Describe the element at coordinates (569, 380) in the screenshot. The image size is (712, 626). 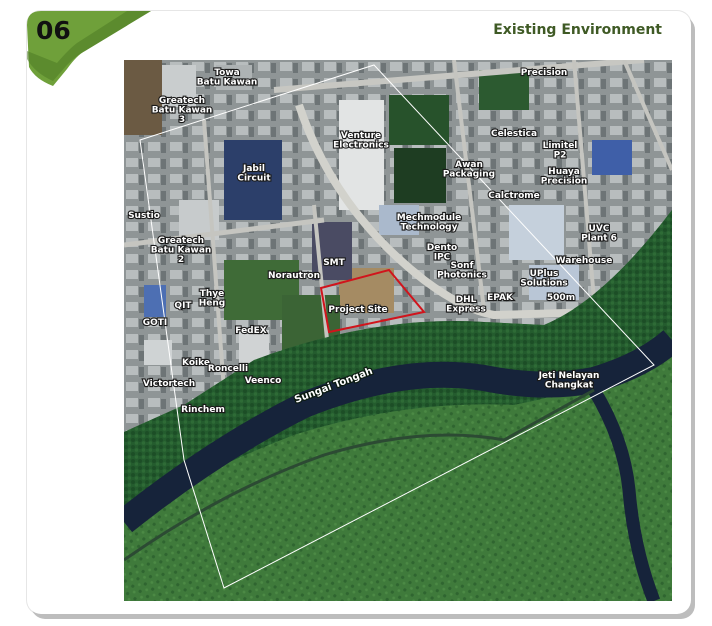
I see `map-label-jeti: Jeti Nelayan Changkat` at that location.